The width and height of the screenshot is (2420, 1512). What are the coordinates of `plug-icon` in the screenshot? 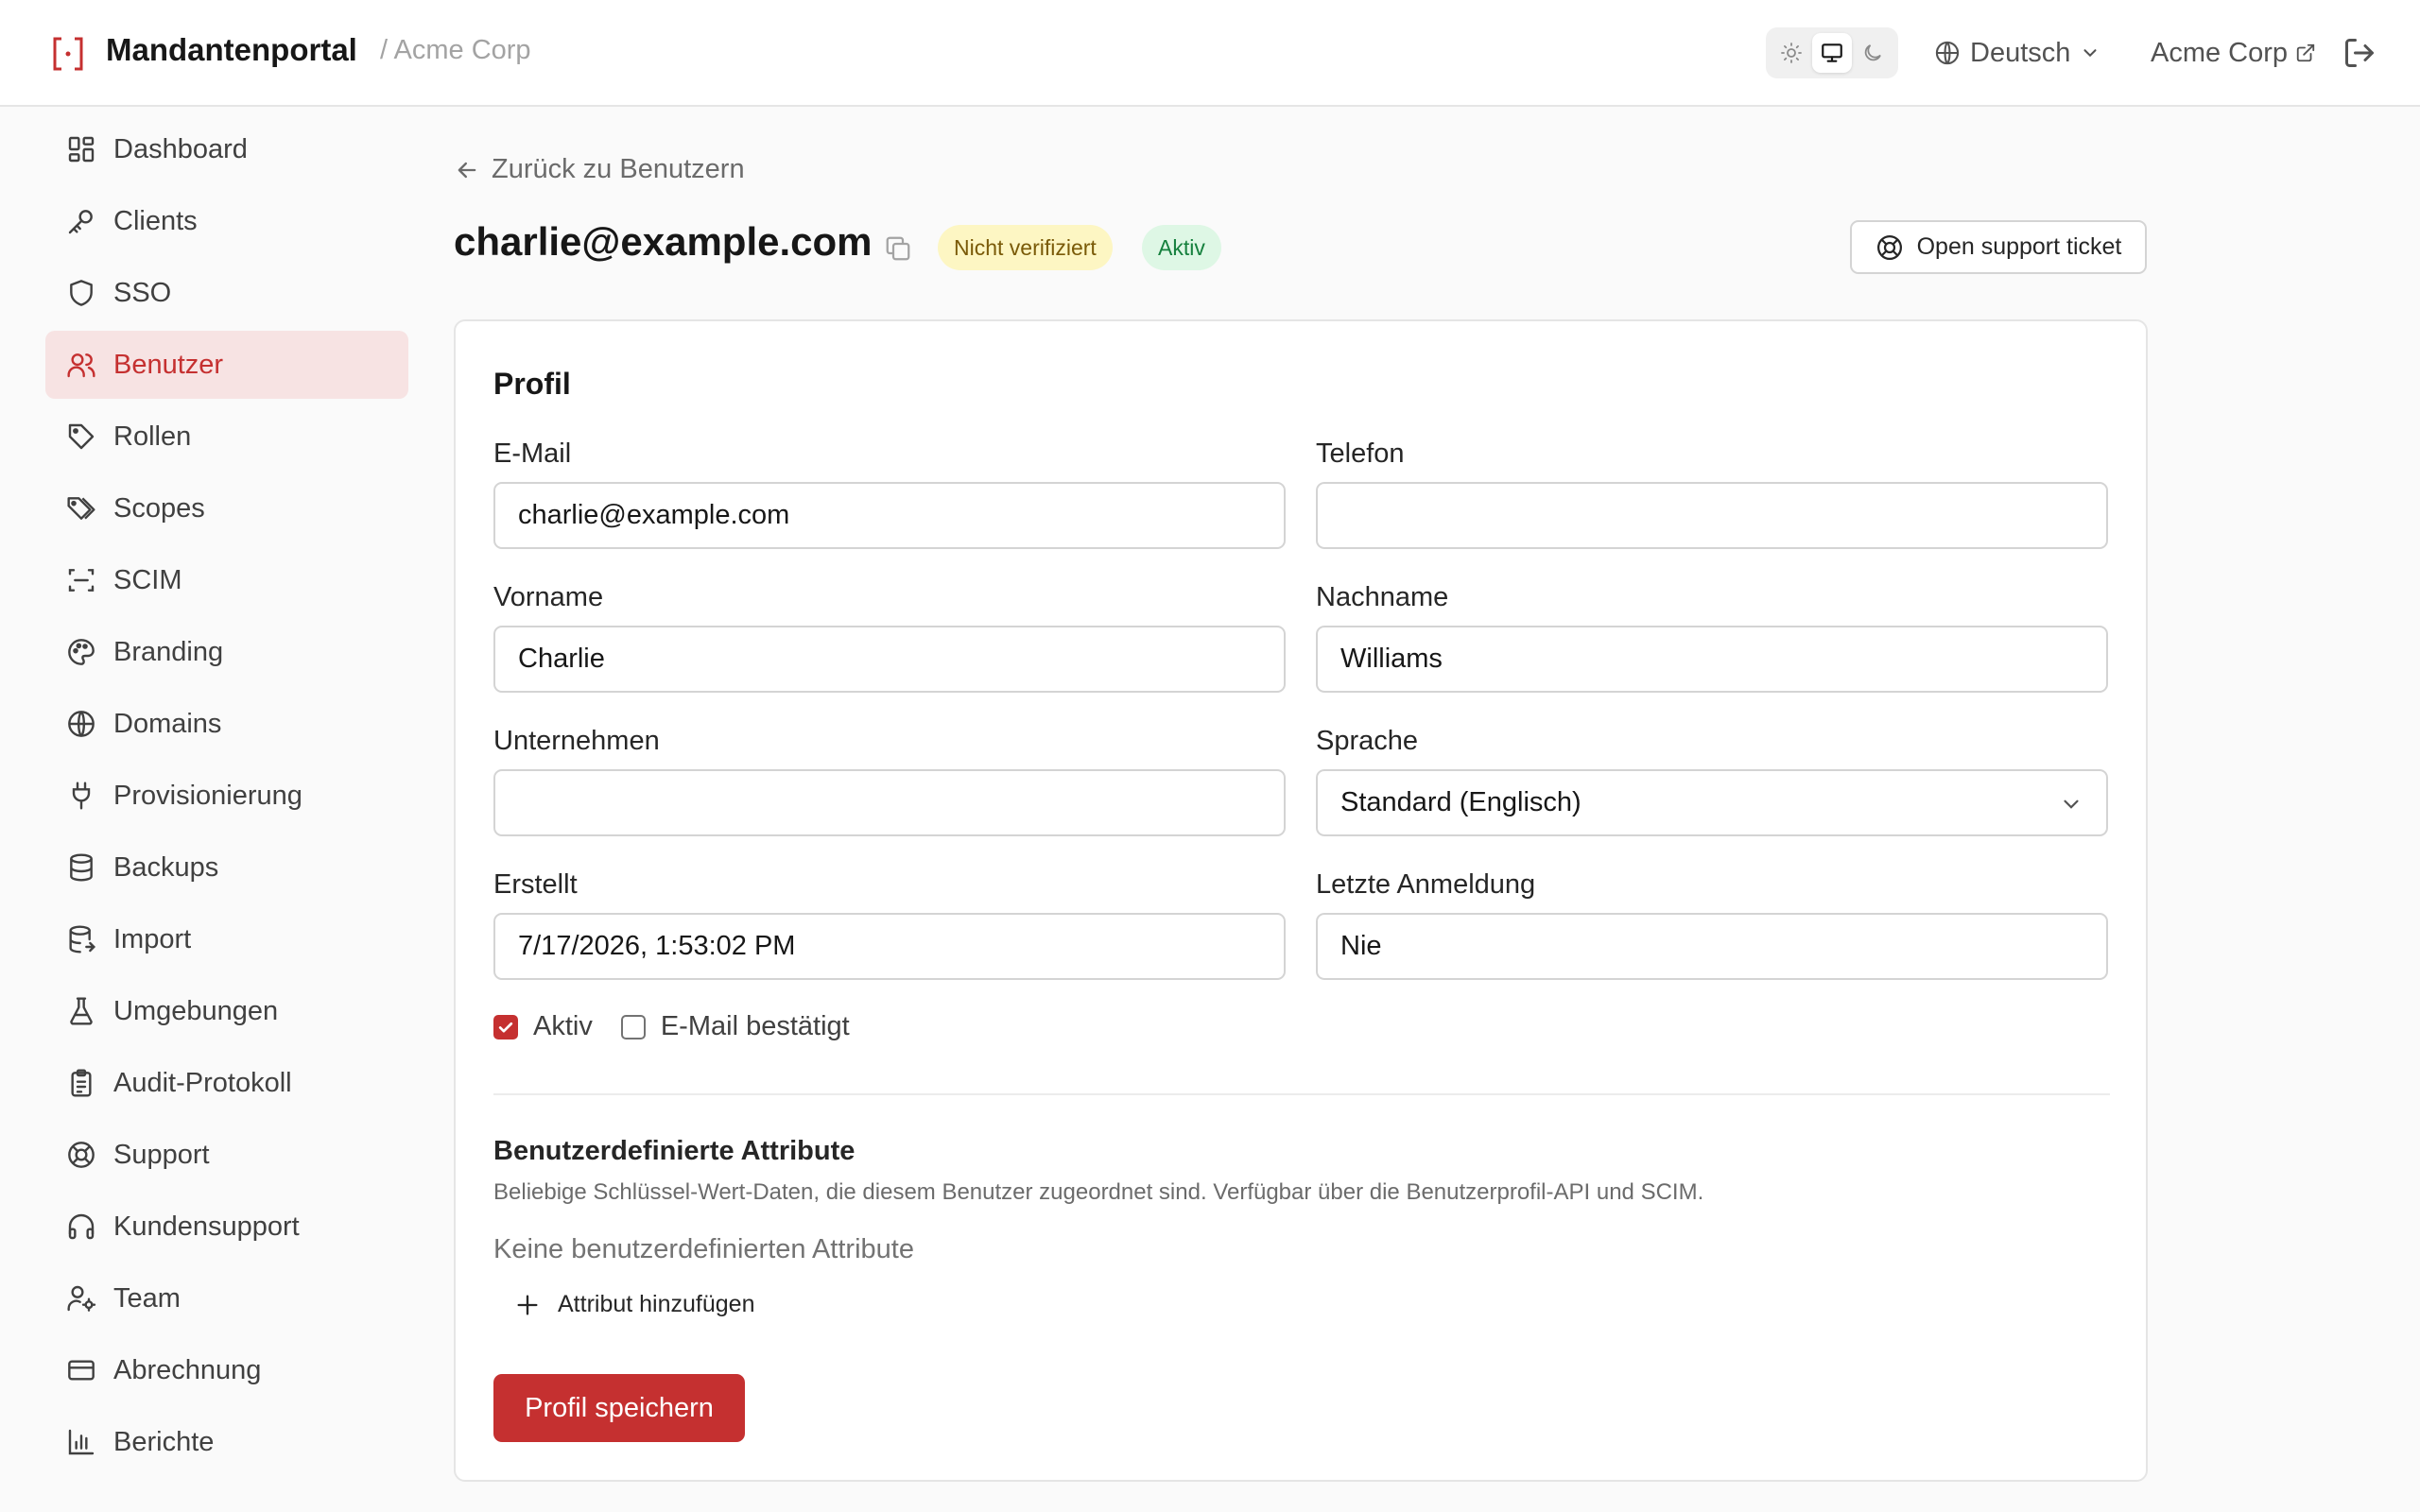 It's located at (81, 796).